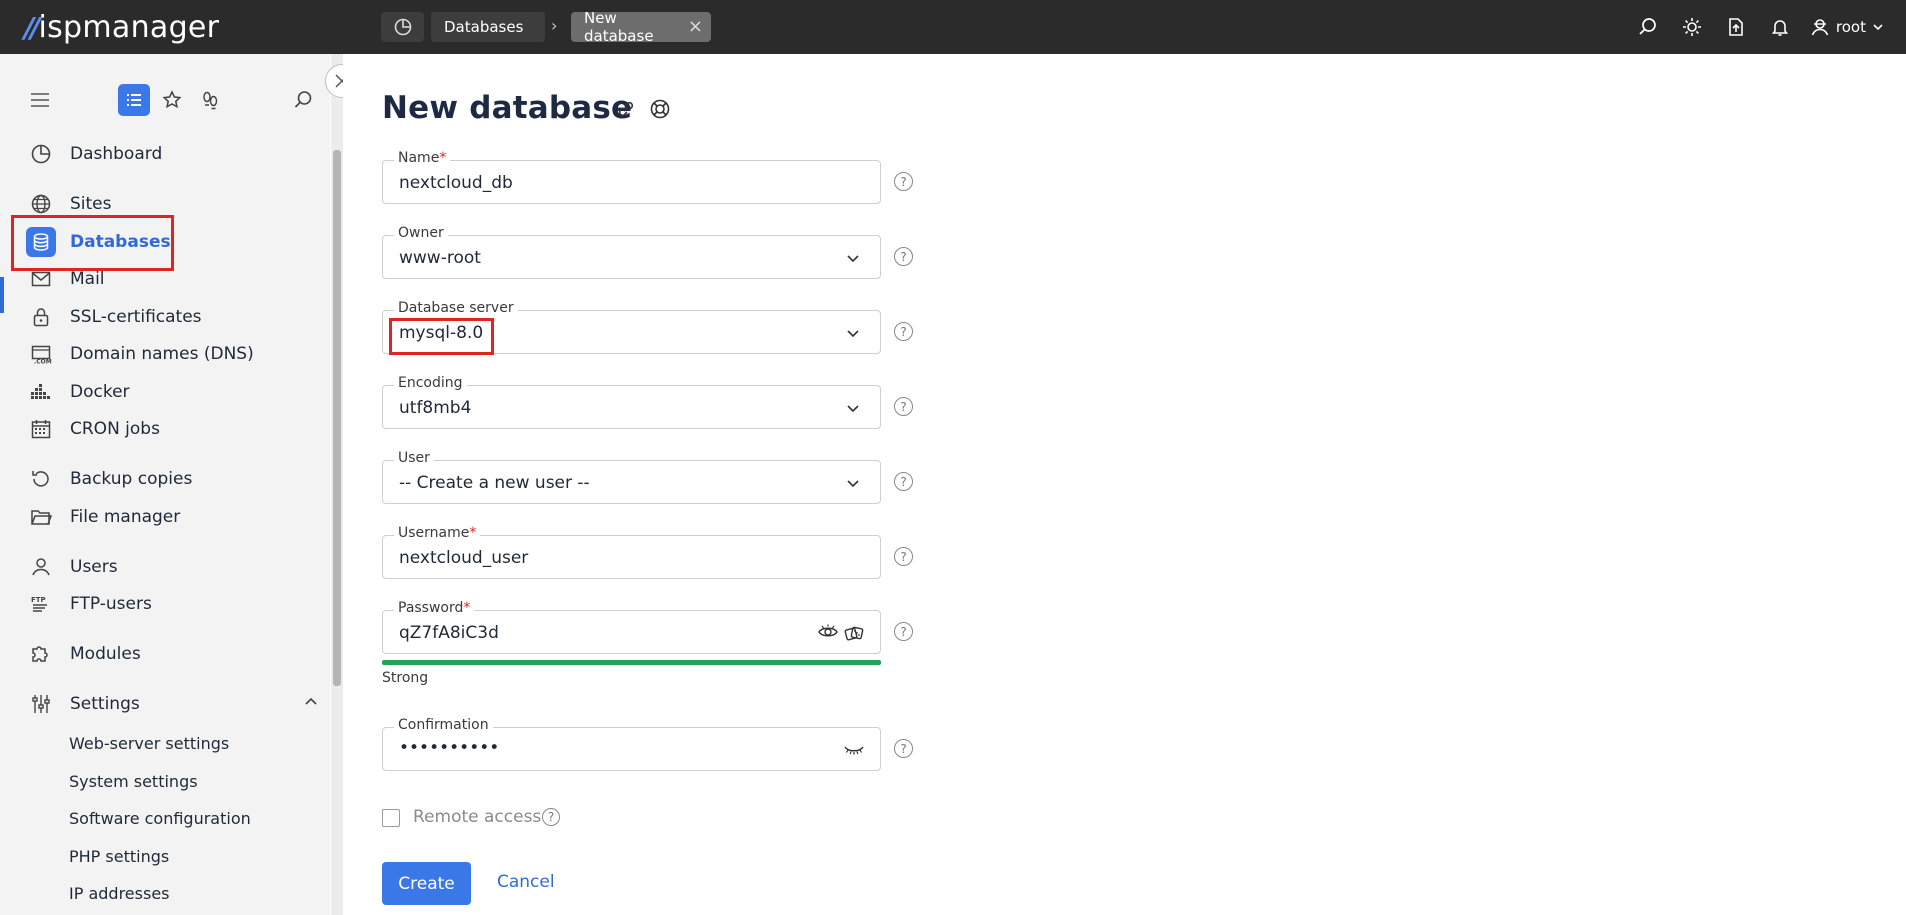  What do you see at coordinates (631, 402) in the screenshot?
I see `encoding-select: Encoding utf8mb4` at bounding box center [631, 402].